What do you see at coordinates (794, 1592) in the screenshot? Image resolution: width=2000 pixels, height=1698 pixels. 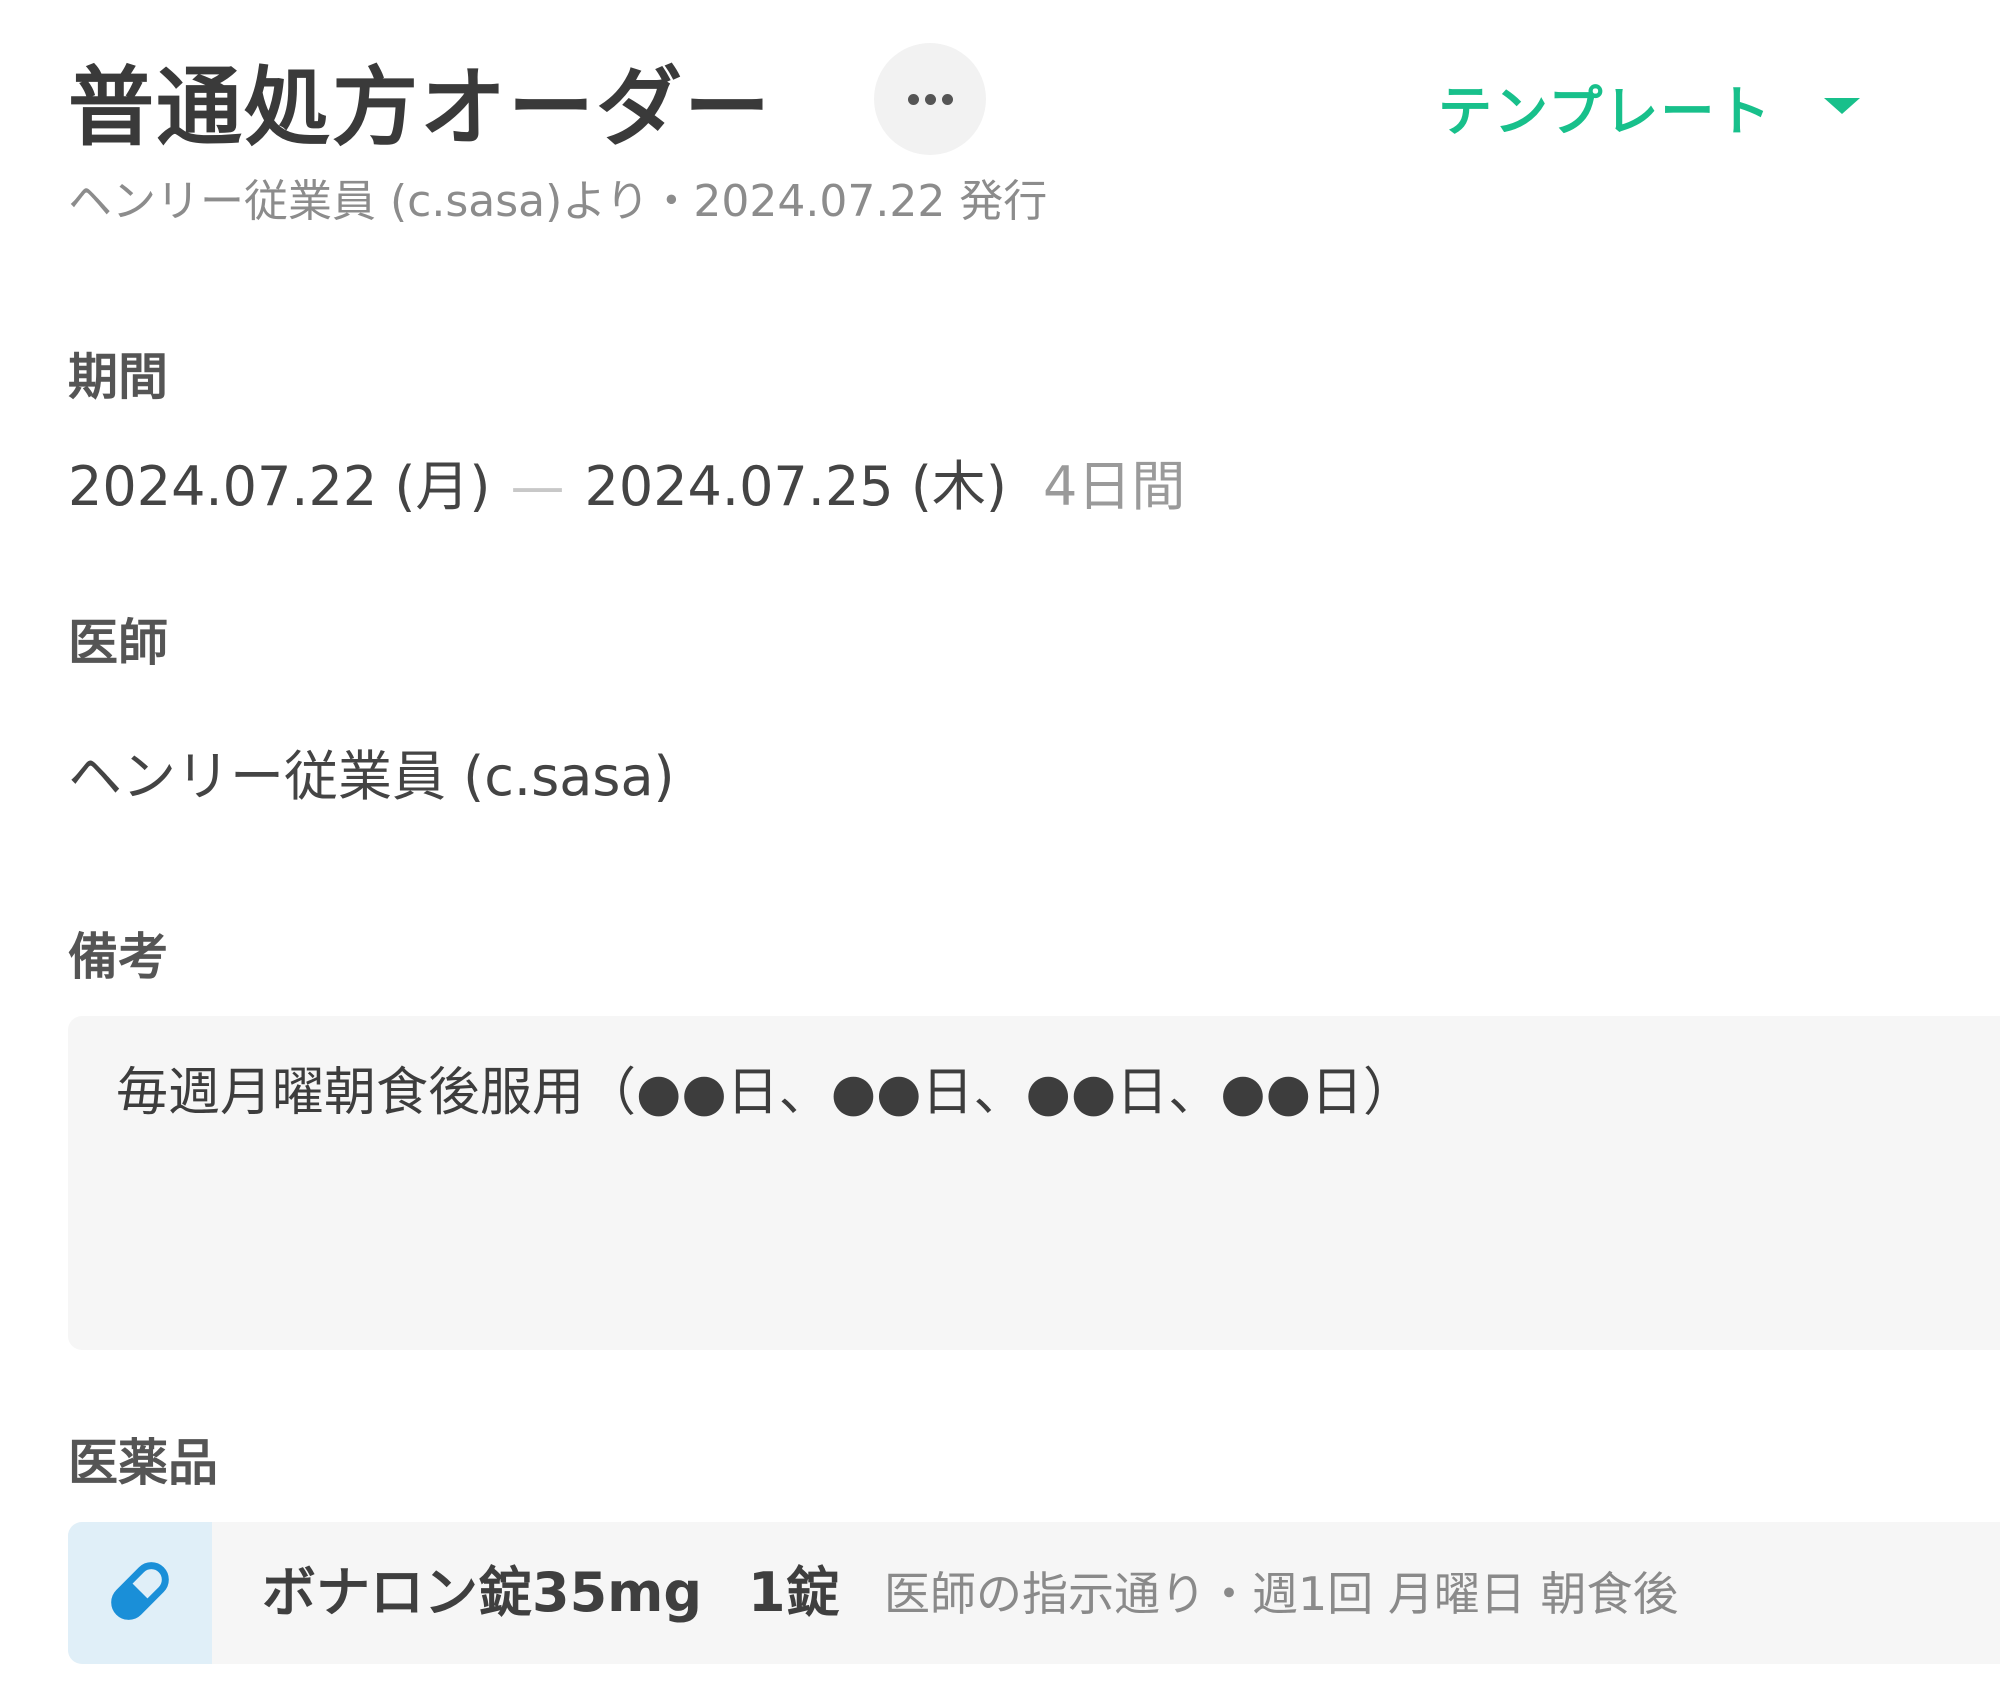 I see `medicine-quantity: 1錠` at bounding box center [794, 1592].